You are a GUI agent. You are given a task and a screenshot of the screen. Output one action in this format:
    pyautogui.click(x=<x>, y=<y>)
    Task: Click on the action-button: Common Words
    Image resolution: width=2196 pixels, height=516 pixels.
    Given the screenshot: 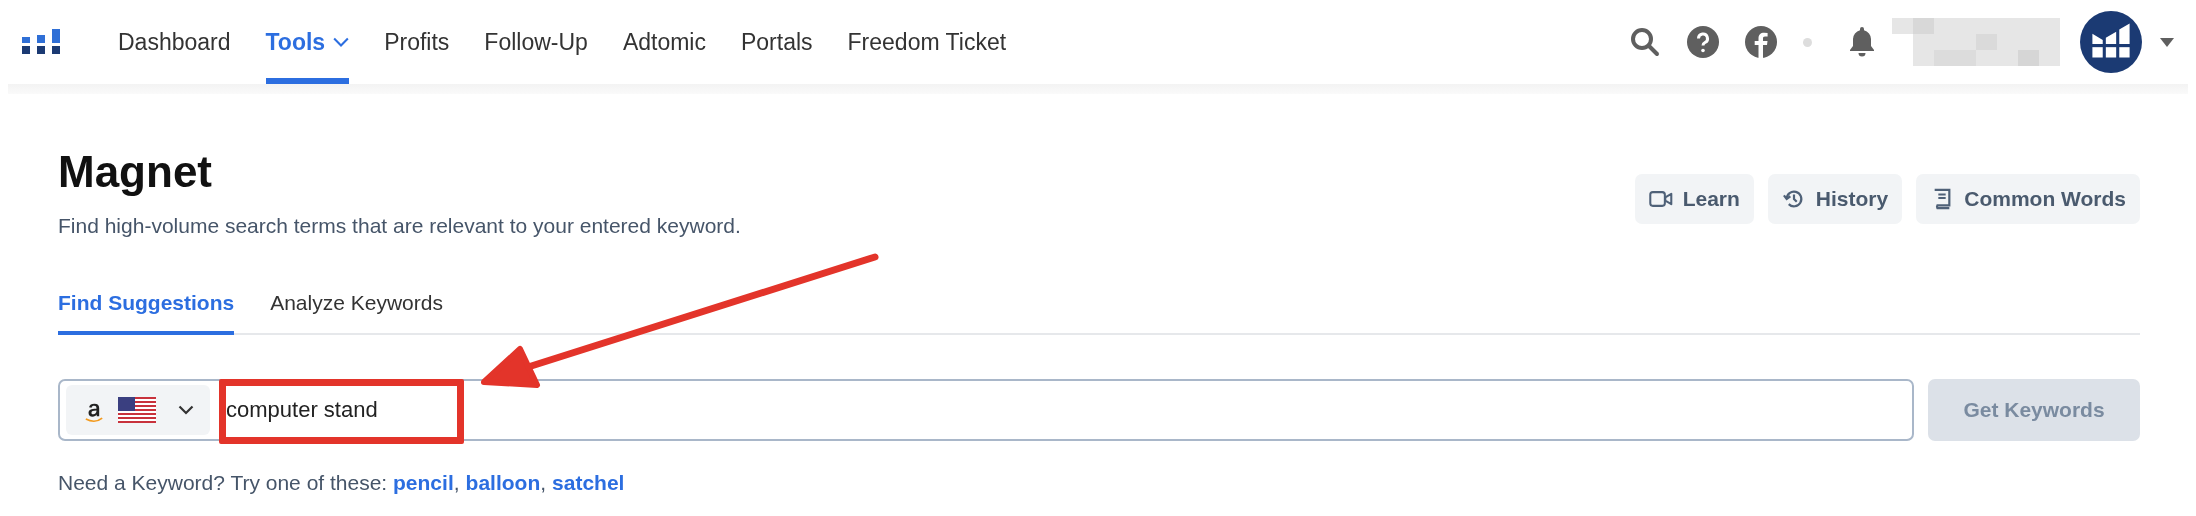 What is the action you would take?
    pyautogui.click(x=2028, y=199)
    